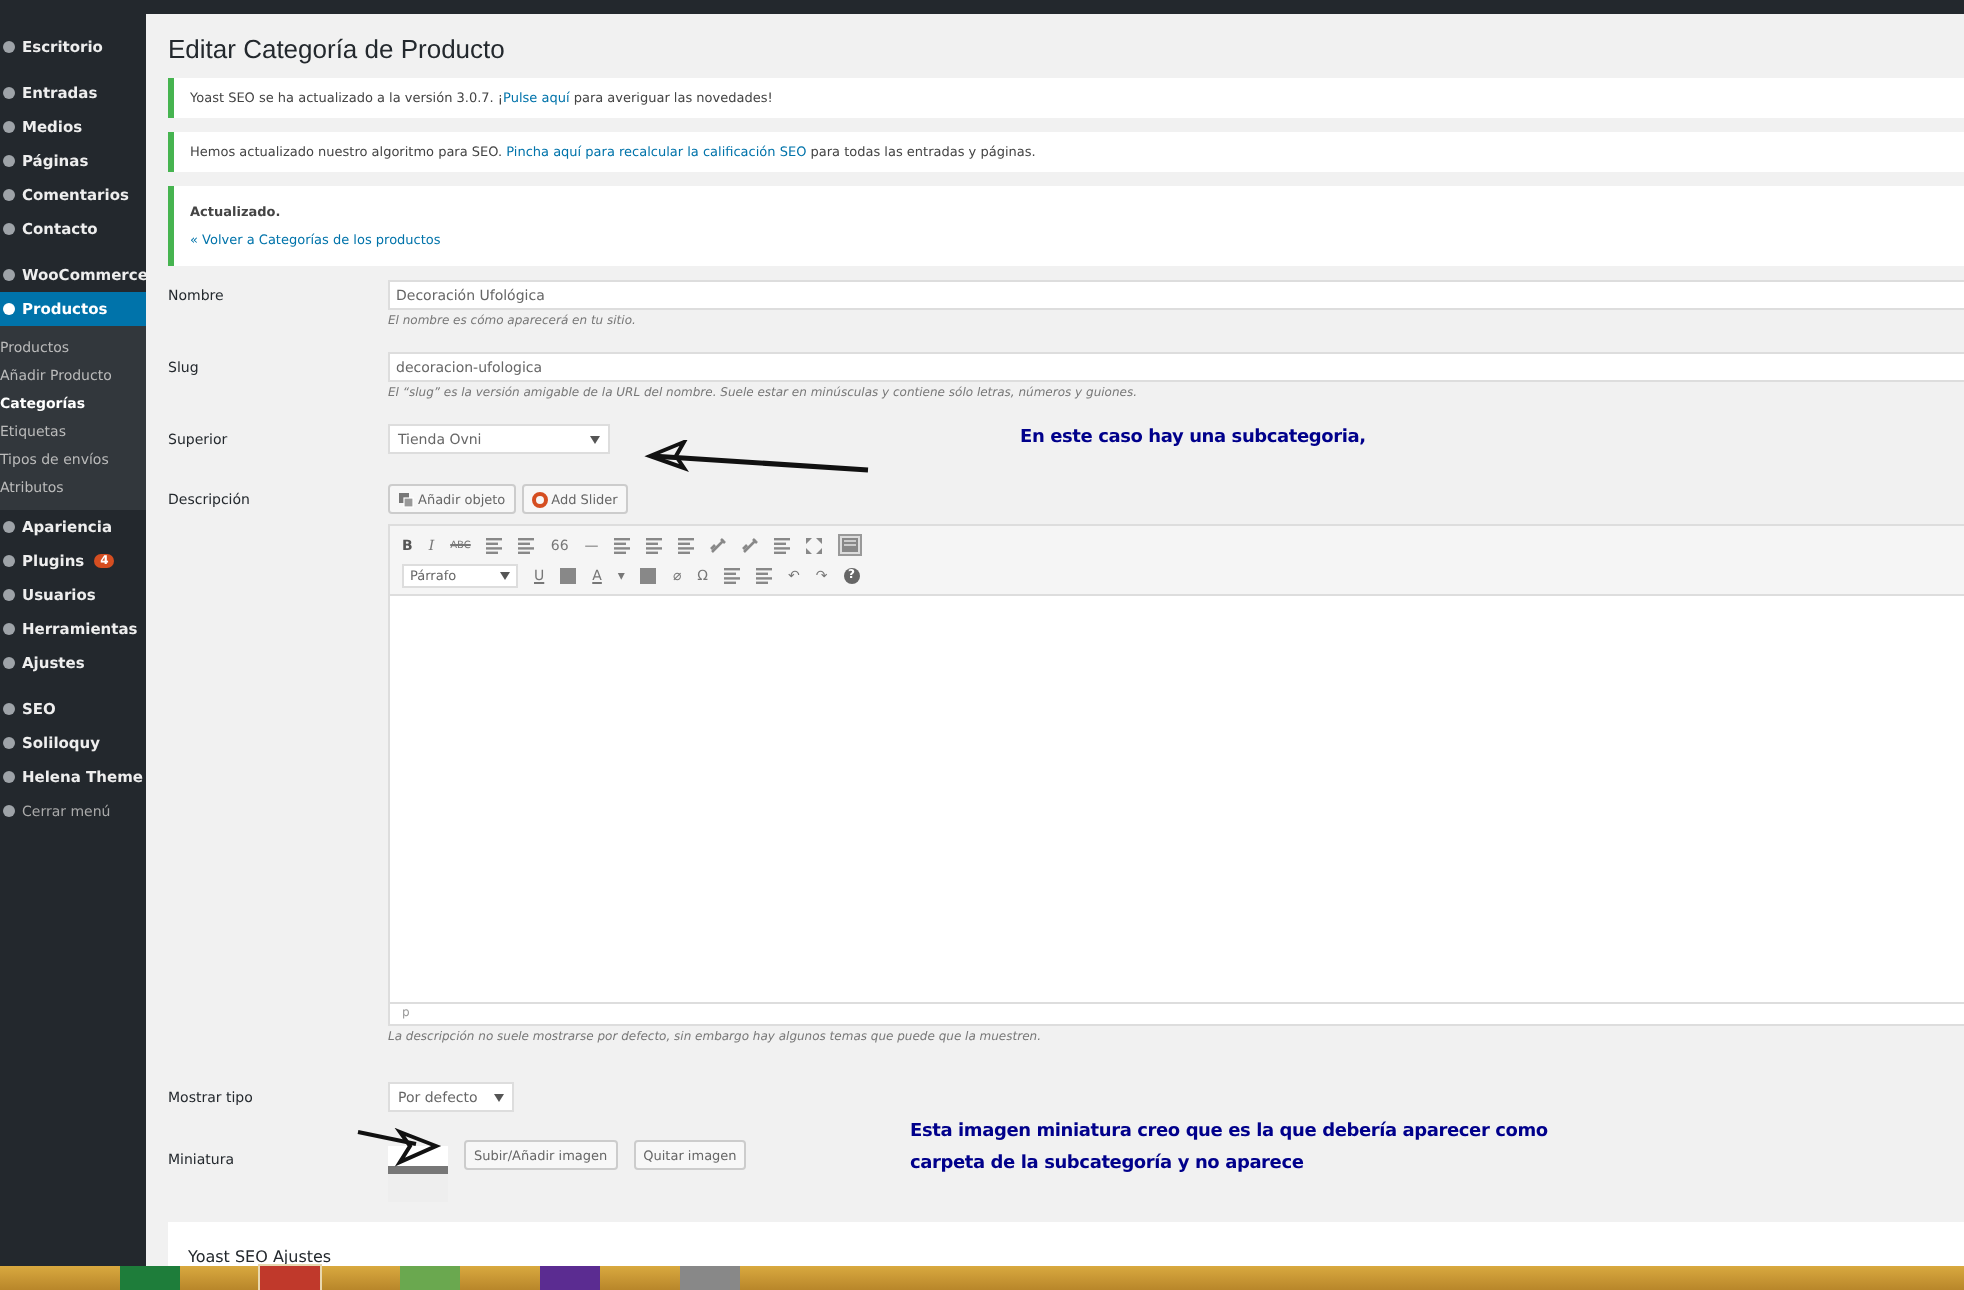  I want to click on annotation-text: En este caso hay una subcategoria,, so click(1193, 439).